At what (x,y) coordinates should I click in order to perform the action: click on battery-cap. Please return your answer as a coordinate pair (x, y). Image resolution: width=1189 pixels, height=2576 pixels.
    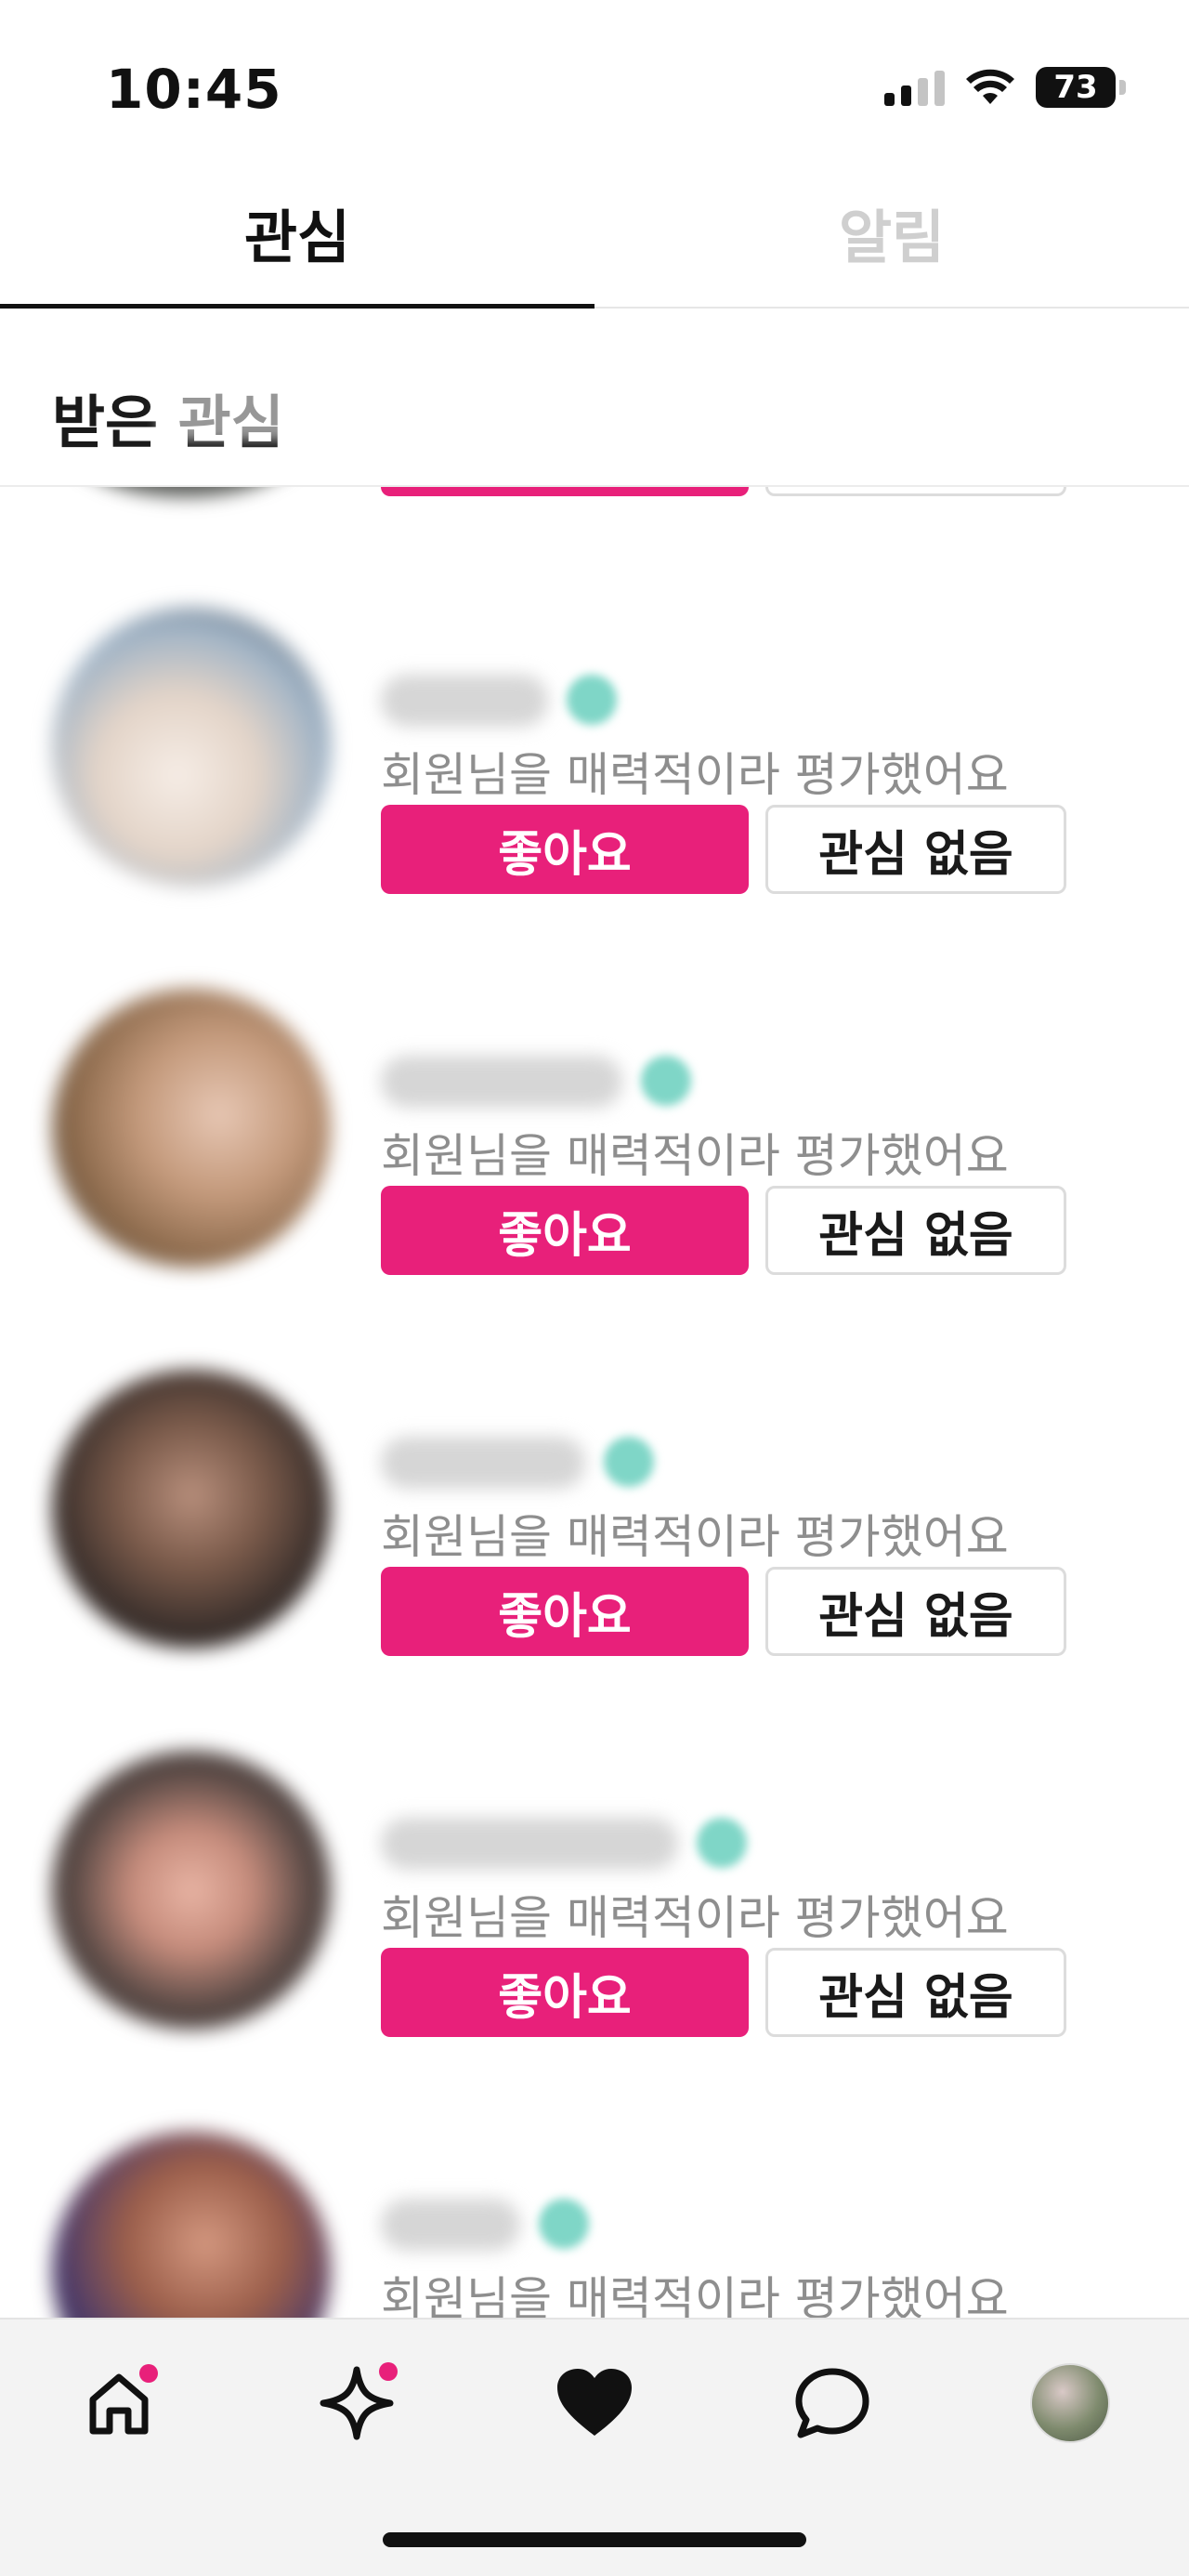
    Looking at the image, I should click on (1122, 87).